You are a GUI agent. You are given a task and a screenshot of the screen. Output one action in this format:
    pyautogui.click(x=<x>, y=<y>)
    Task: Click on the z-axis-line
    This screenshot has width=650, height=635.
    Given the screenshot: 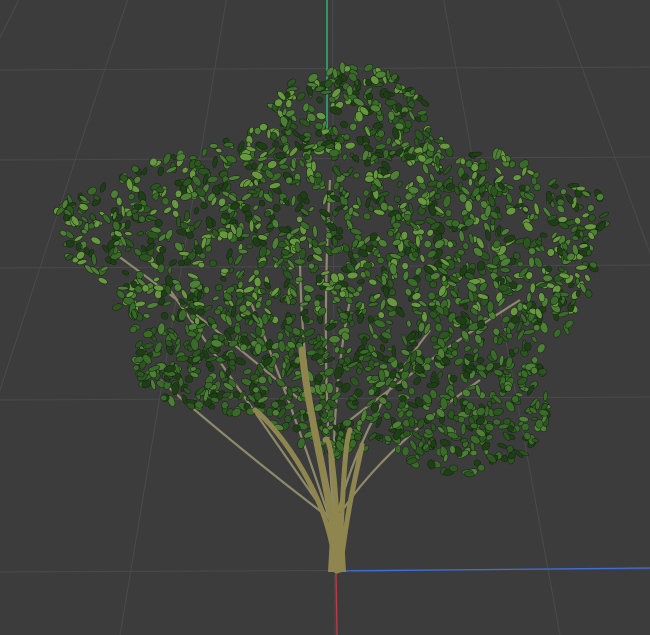 What is the action you would take?
    pyautogui.click(x=336, y=602)
    